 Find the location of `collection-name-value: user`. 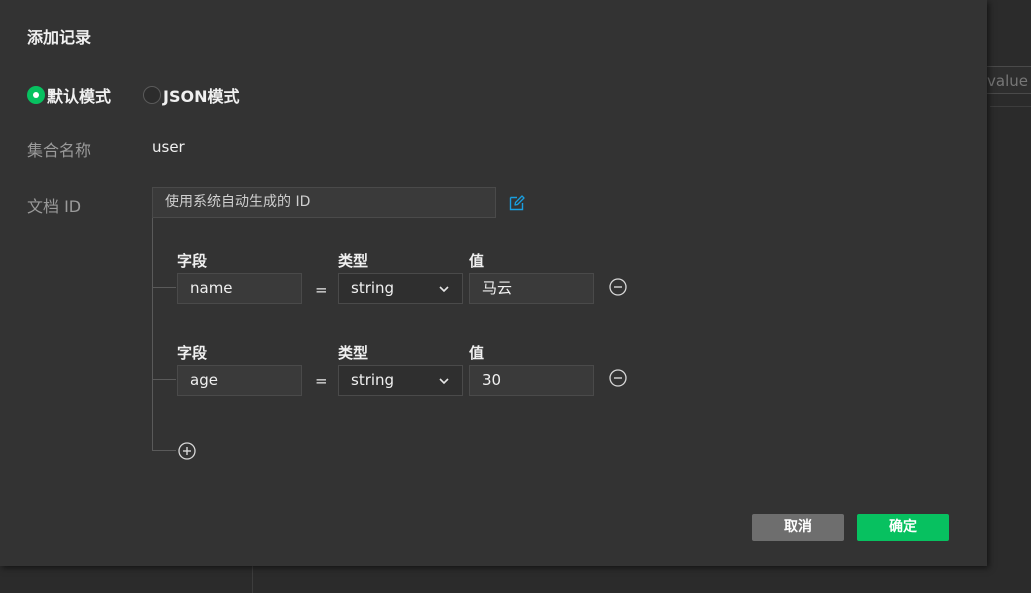

collection-name-value: user is located at coordinates (168, 147).